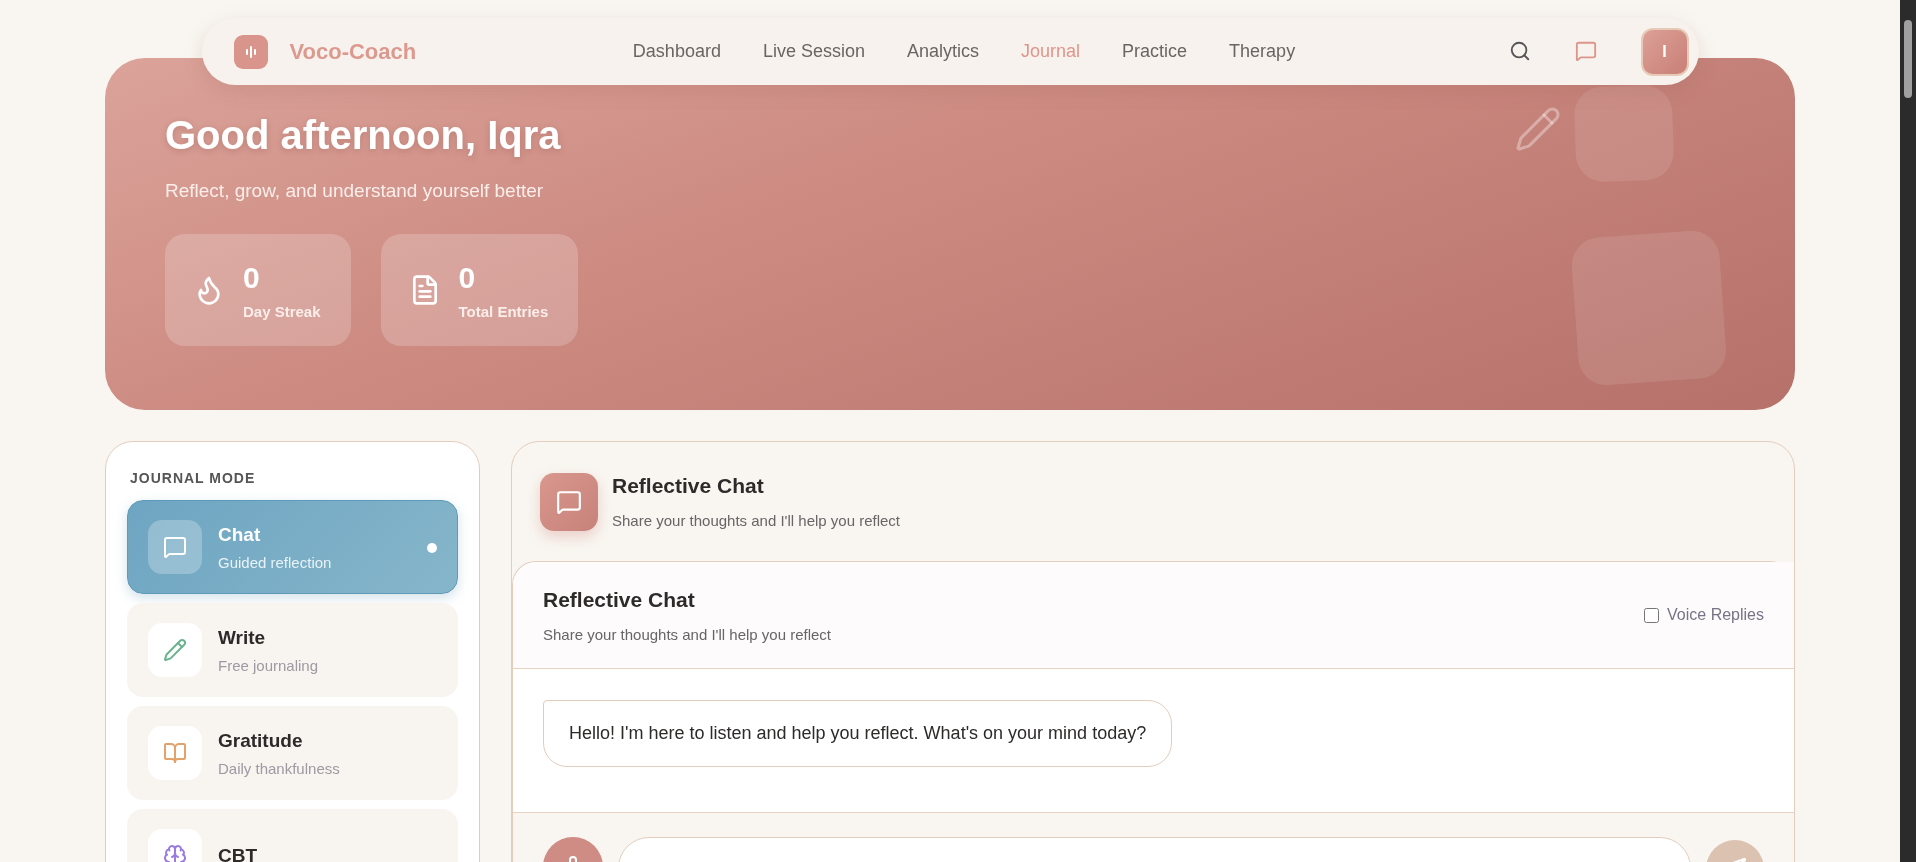 The image size is (1916, 862). Describe the element at coordinates (292, 835) in the screenshot. I see `mode-option: CBT` at that location.